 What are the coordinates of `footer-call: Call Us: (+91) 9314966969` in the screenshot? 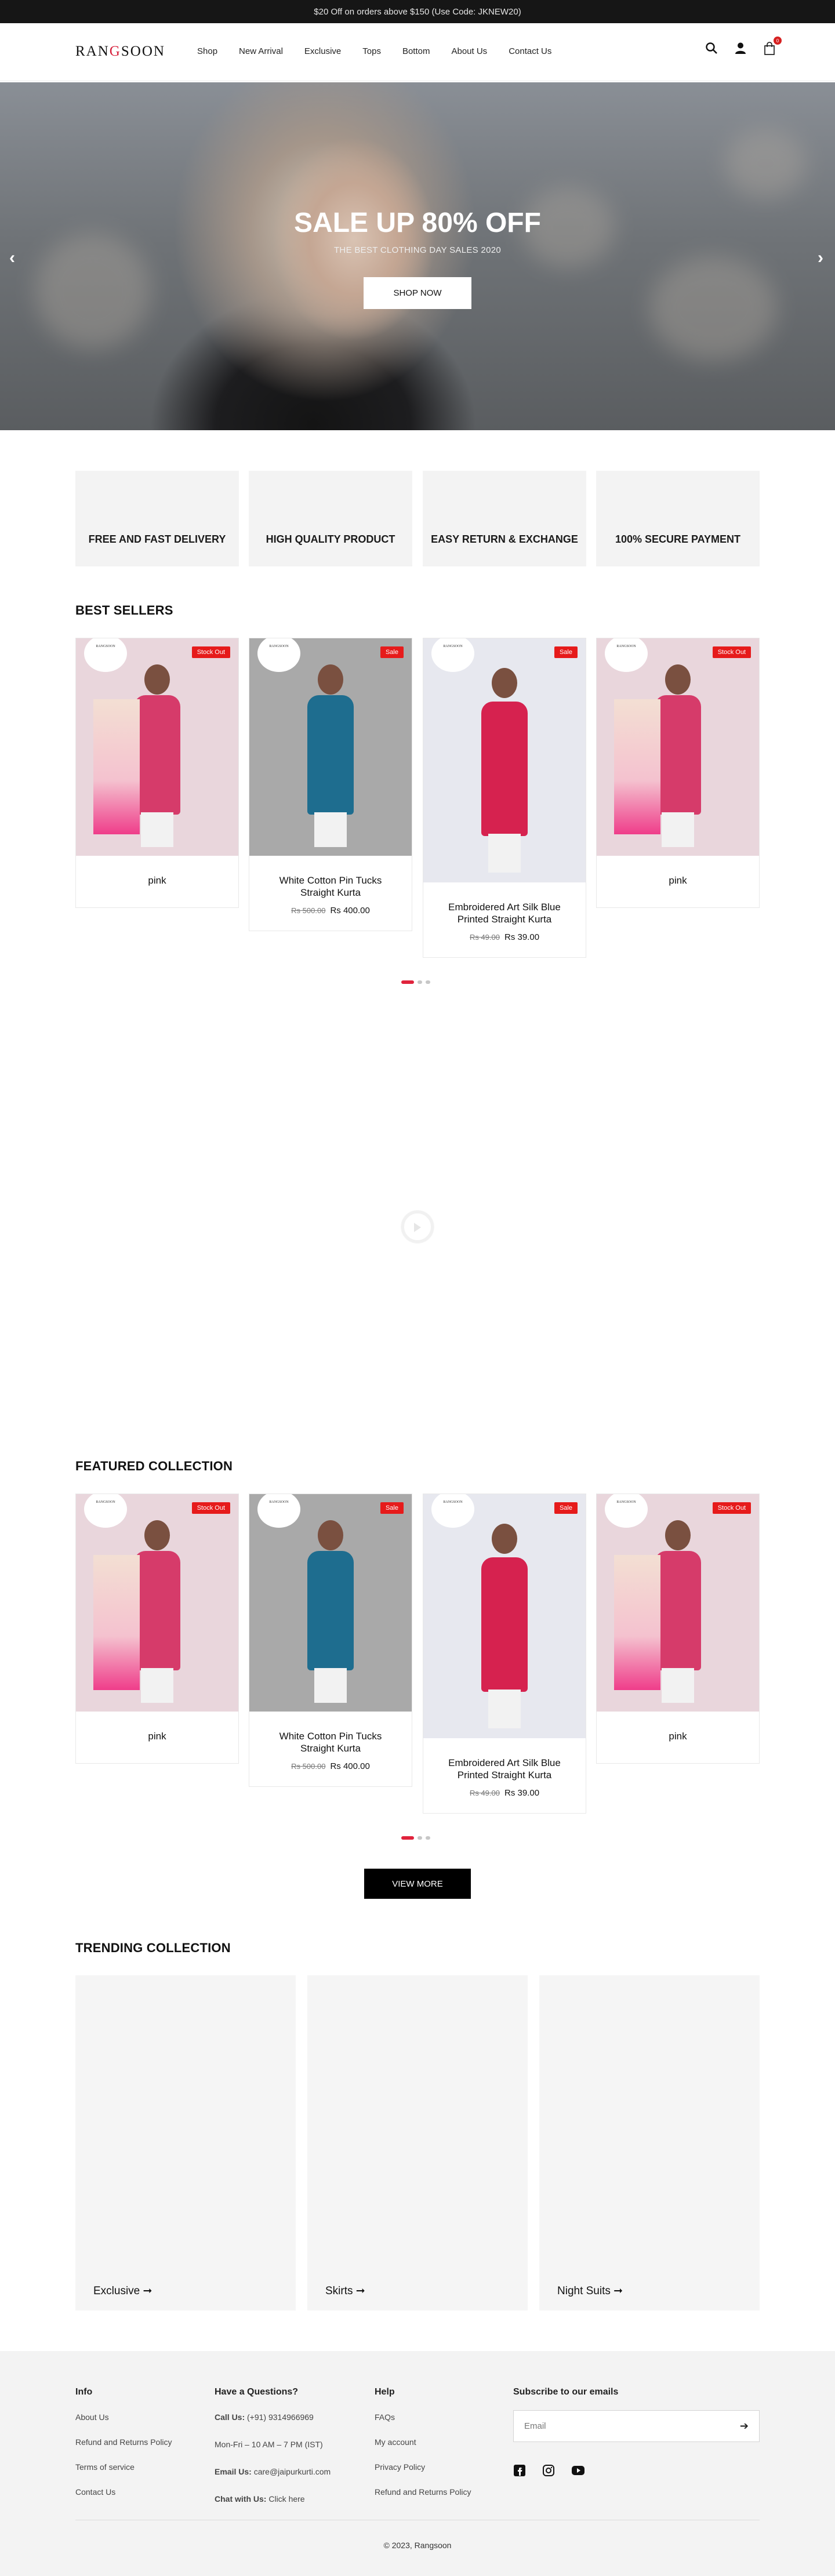 It's located at (265, 2417).